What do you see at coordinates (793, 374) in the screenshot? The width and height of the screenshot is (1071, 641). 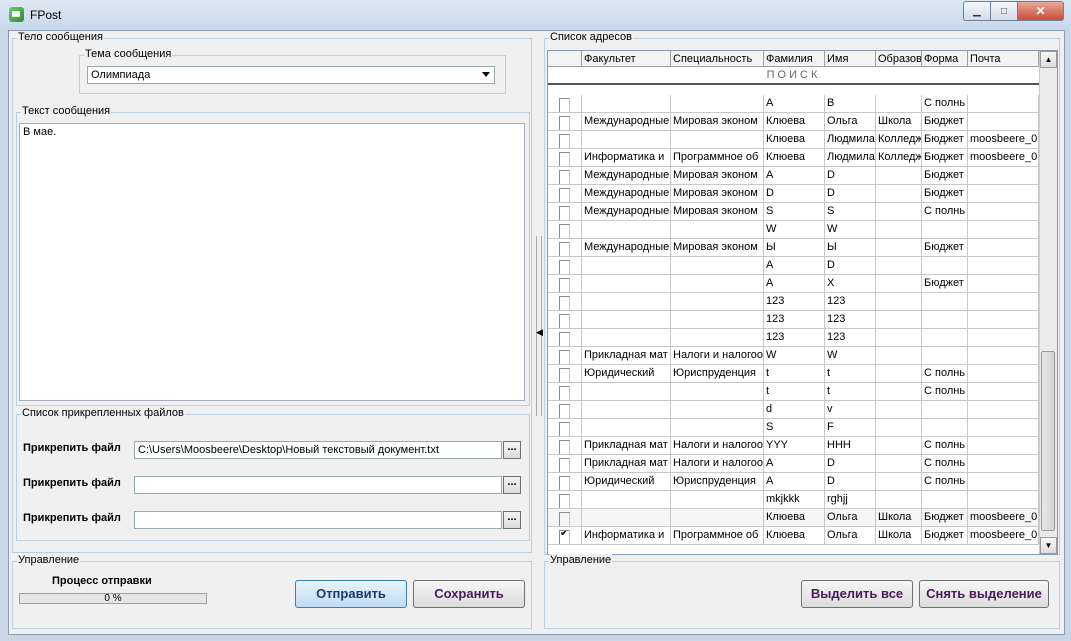 I see `table-row: Юридический Юриспруденция t t С полнь` at bounding box center [793, 374].